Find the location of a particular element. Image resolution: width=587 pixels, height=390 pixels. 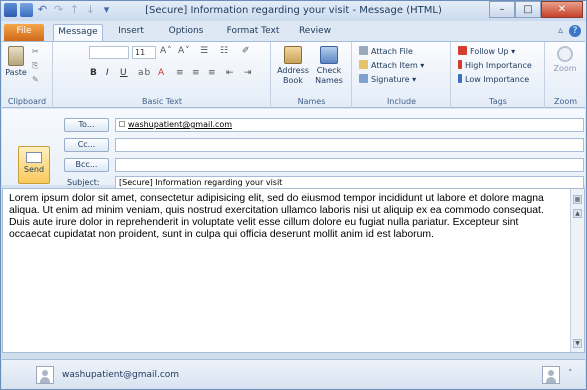

increase-indent-icon: ⇥ is located at coordinates (248, 73).